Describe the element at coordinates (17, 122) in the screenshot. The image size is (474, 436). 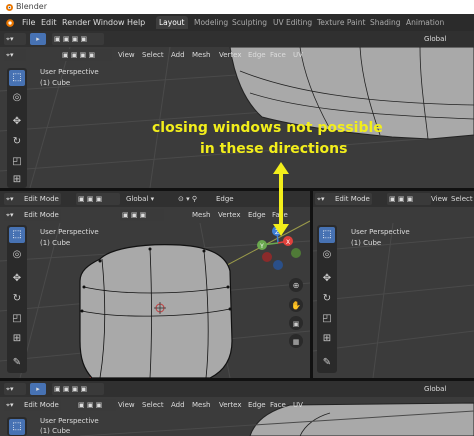
I see `move-tool-icon: ✥` at that location.